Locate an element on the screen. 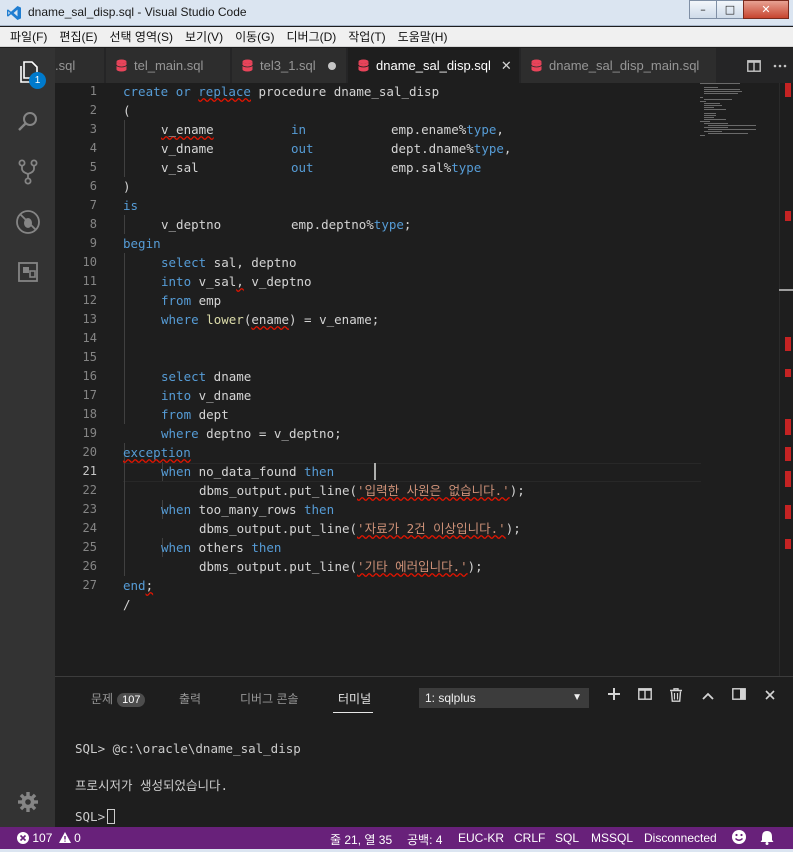 This screenshot has width=793, height=852. string-literal: '자료가 2건 이상입니다.' is located at coordinates (431, 528).